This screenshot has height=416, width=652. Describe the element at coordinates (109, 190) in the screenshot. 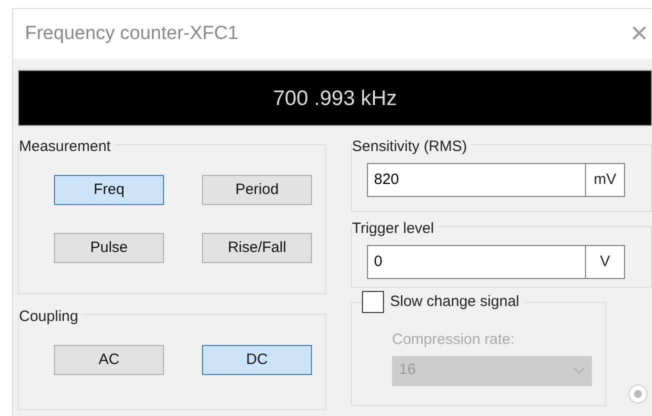

I see `measurement-button: Freq` at that location.